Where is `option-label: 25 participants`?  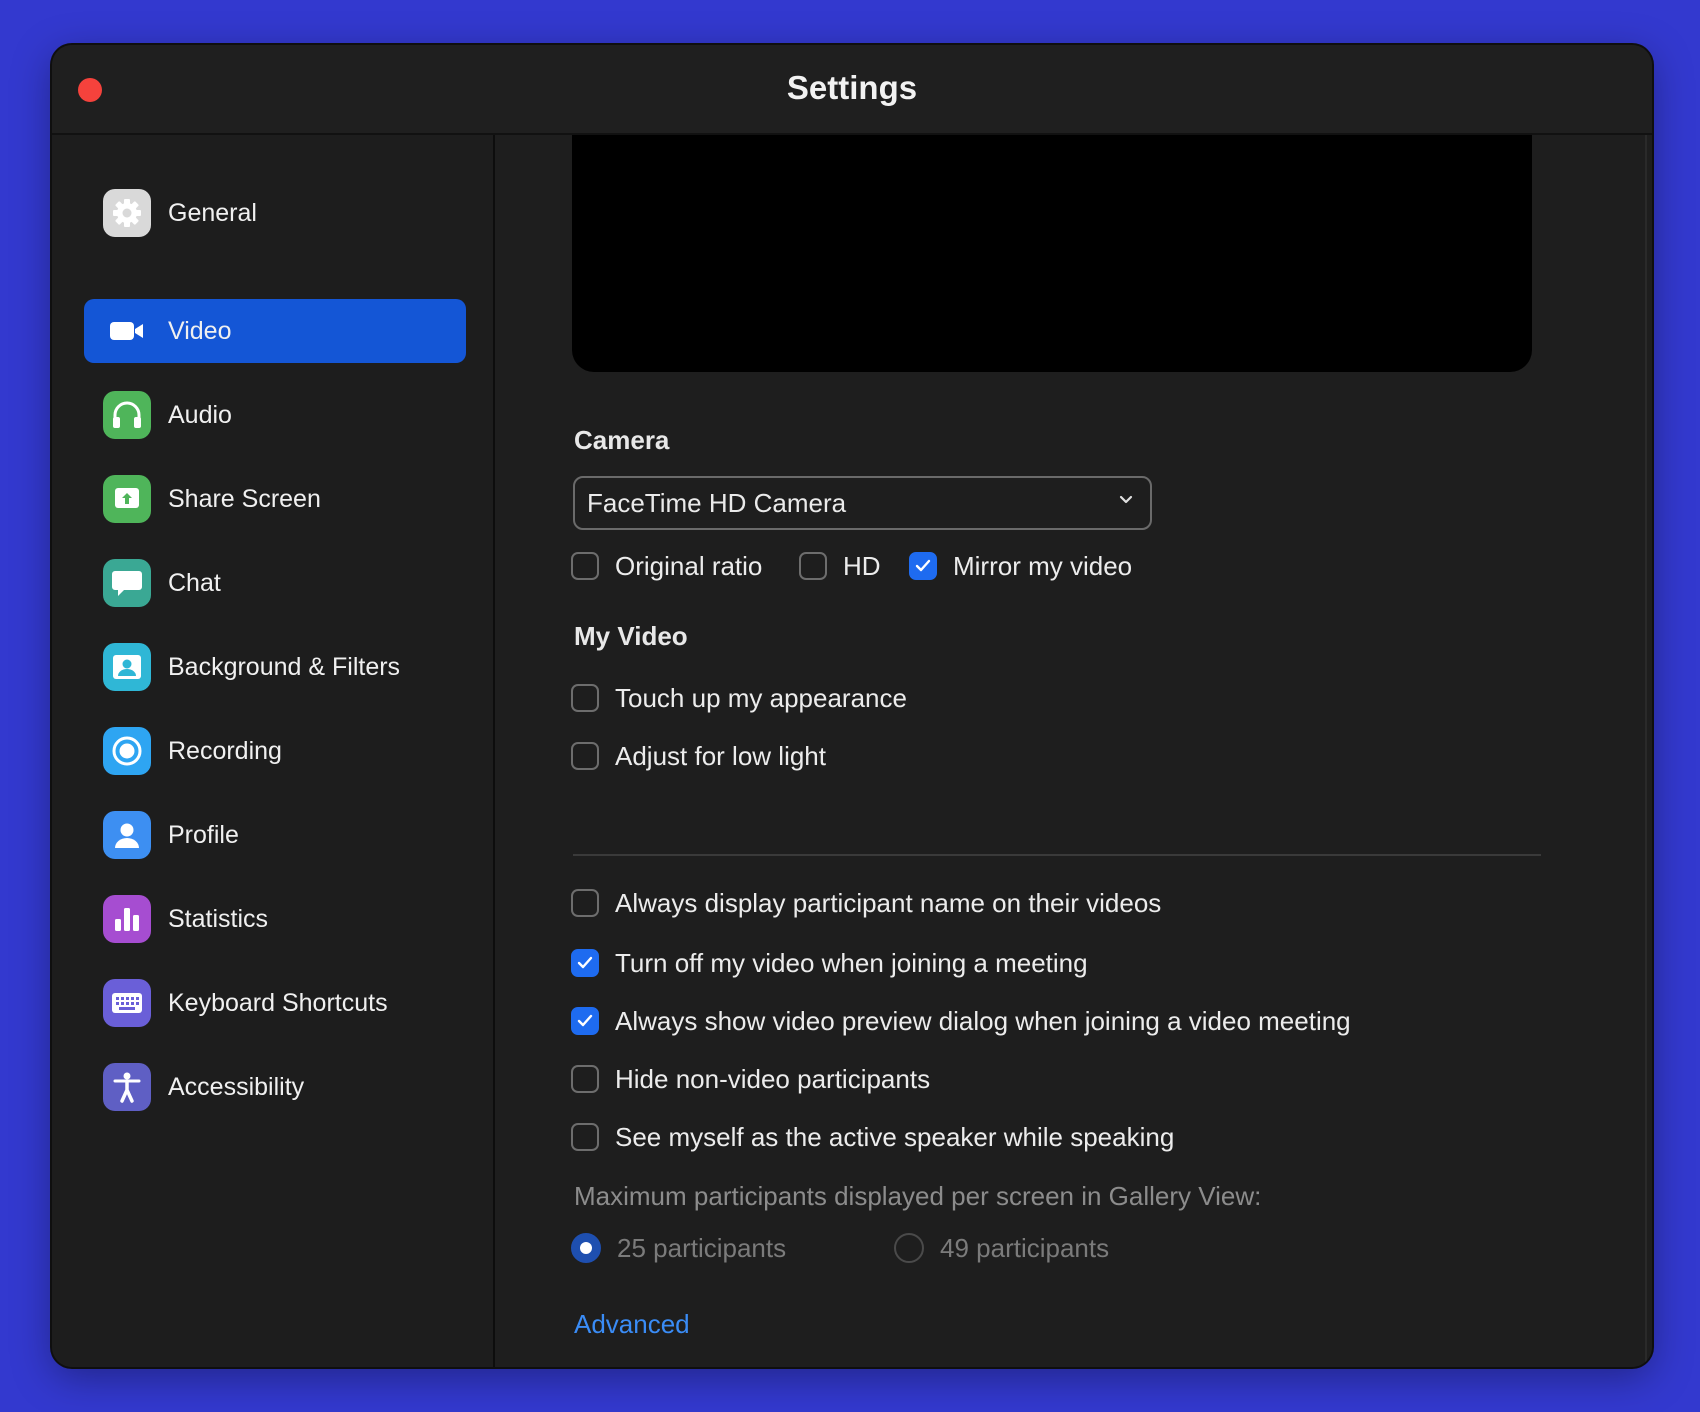 option-label: 25 participants is located at coordinates (702, 1247).